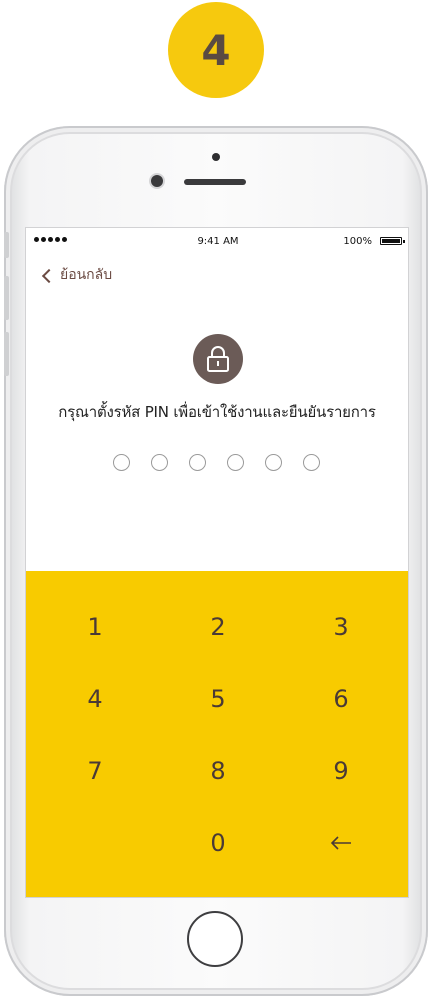  Describe the element at coordinates (216, 462) in the screenshot. I see `pin-indicator` at that location.